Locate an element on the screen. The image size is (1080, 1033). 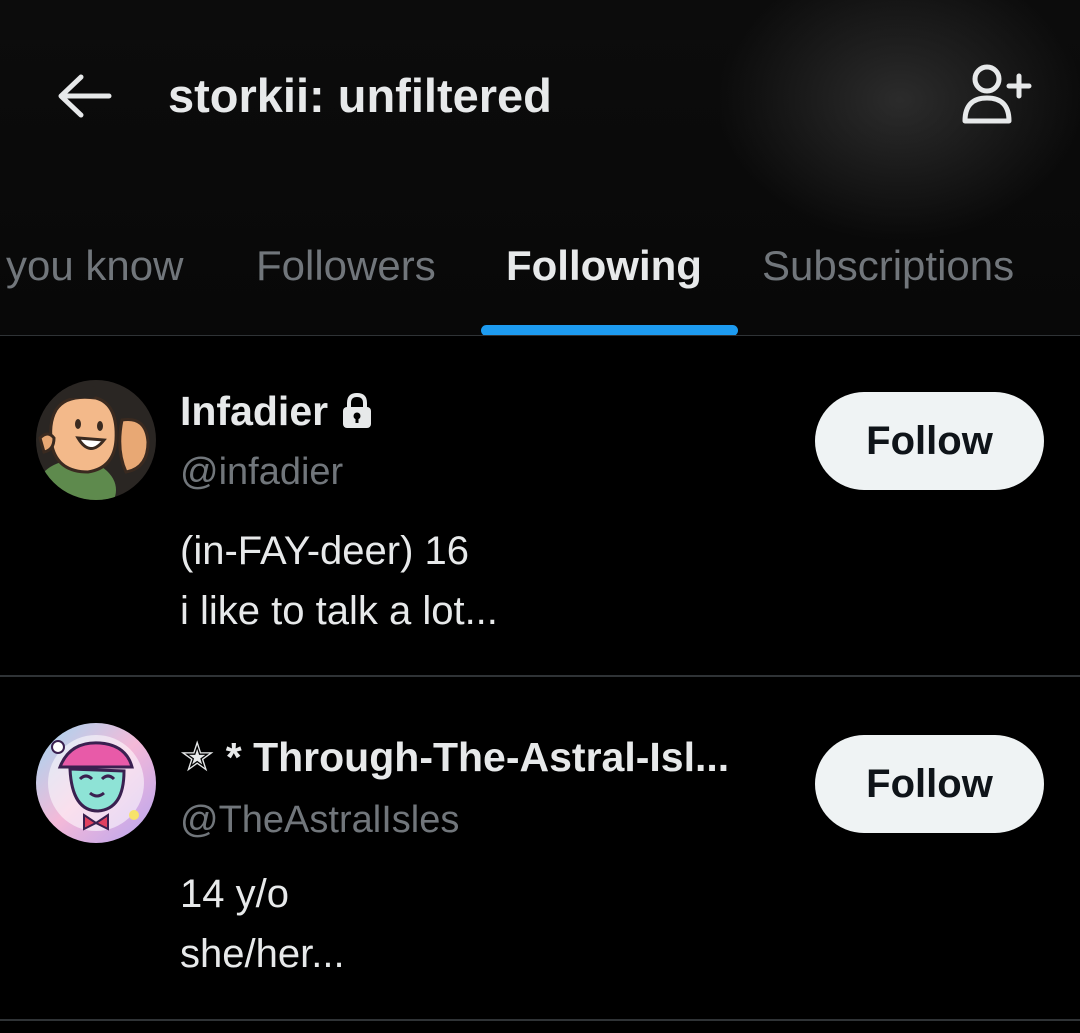
user-name-line: Infadier is located at coordinates (277, 411).